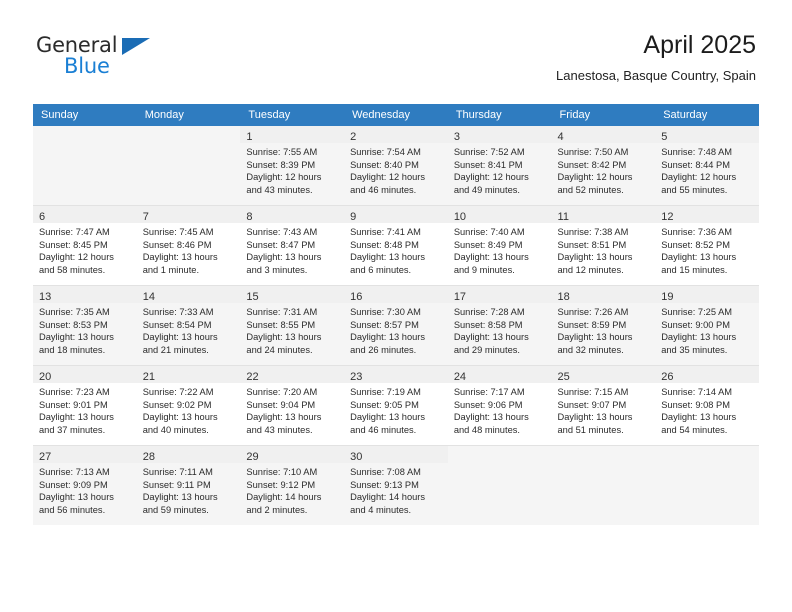  I want to click on weekday-header-wednesday: Wednesday, so click(396, 115).